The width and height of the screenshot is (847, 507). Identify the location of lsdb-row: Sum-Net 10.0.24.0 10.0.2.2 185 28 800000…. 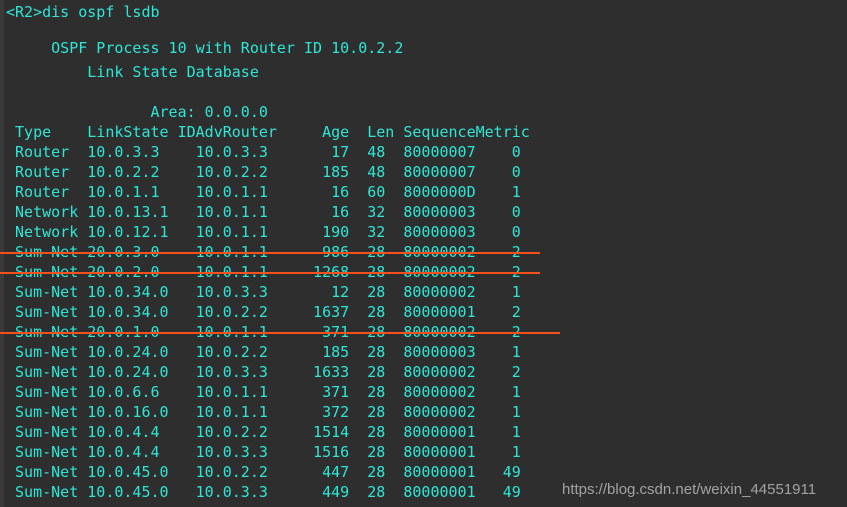
(263, 352).